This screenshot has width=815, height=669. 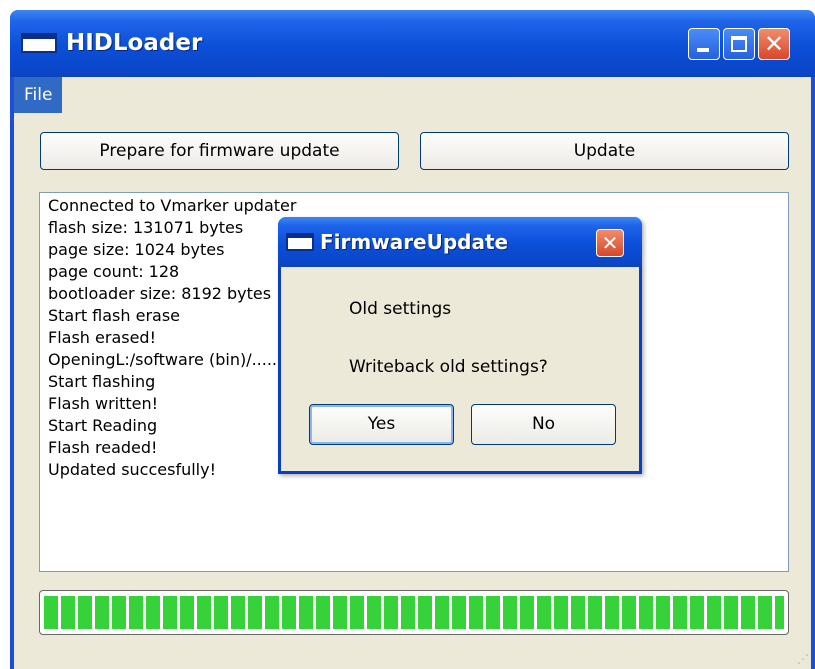 I want to click on window-title: HIDLoader, so click(x=134, y=43).